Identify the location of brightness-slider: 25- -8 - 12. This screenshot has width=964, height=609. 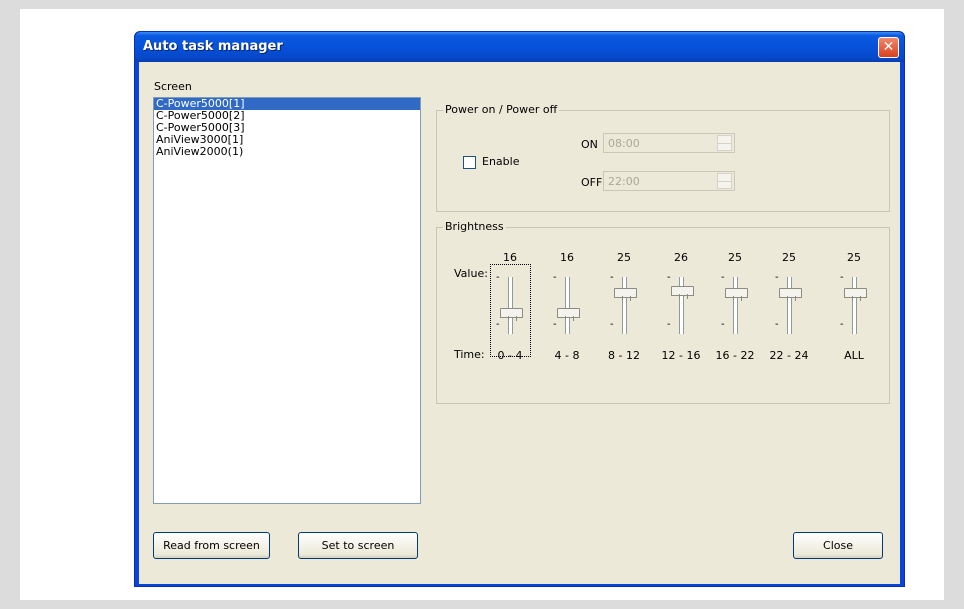
(624, 298).